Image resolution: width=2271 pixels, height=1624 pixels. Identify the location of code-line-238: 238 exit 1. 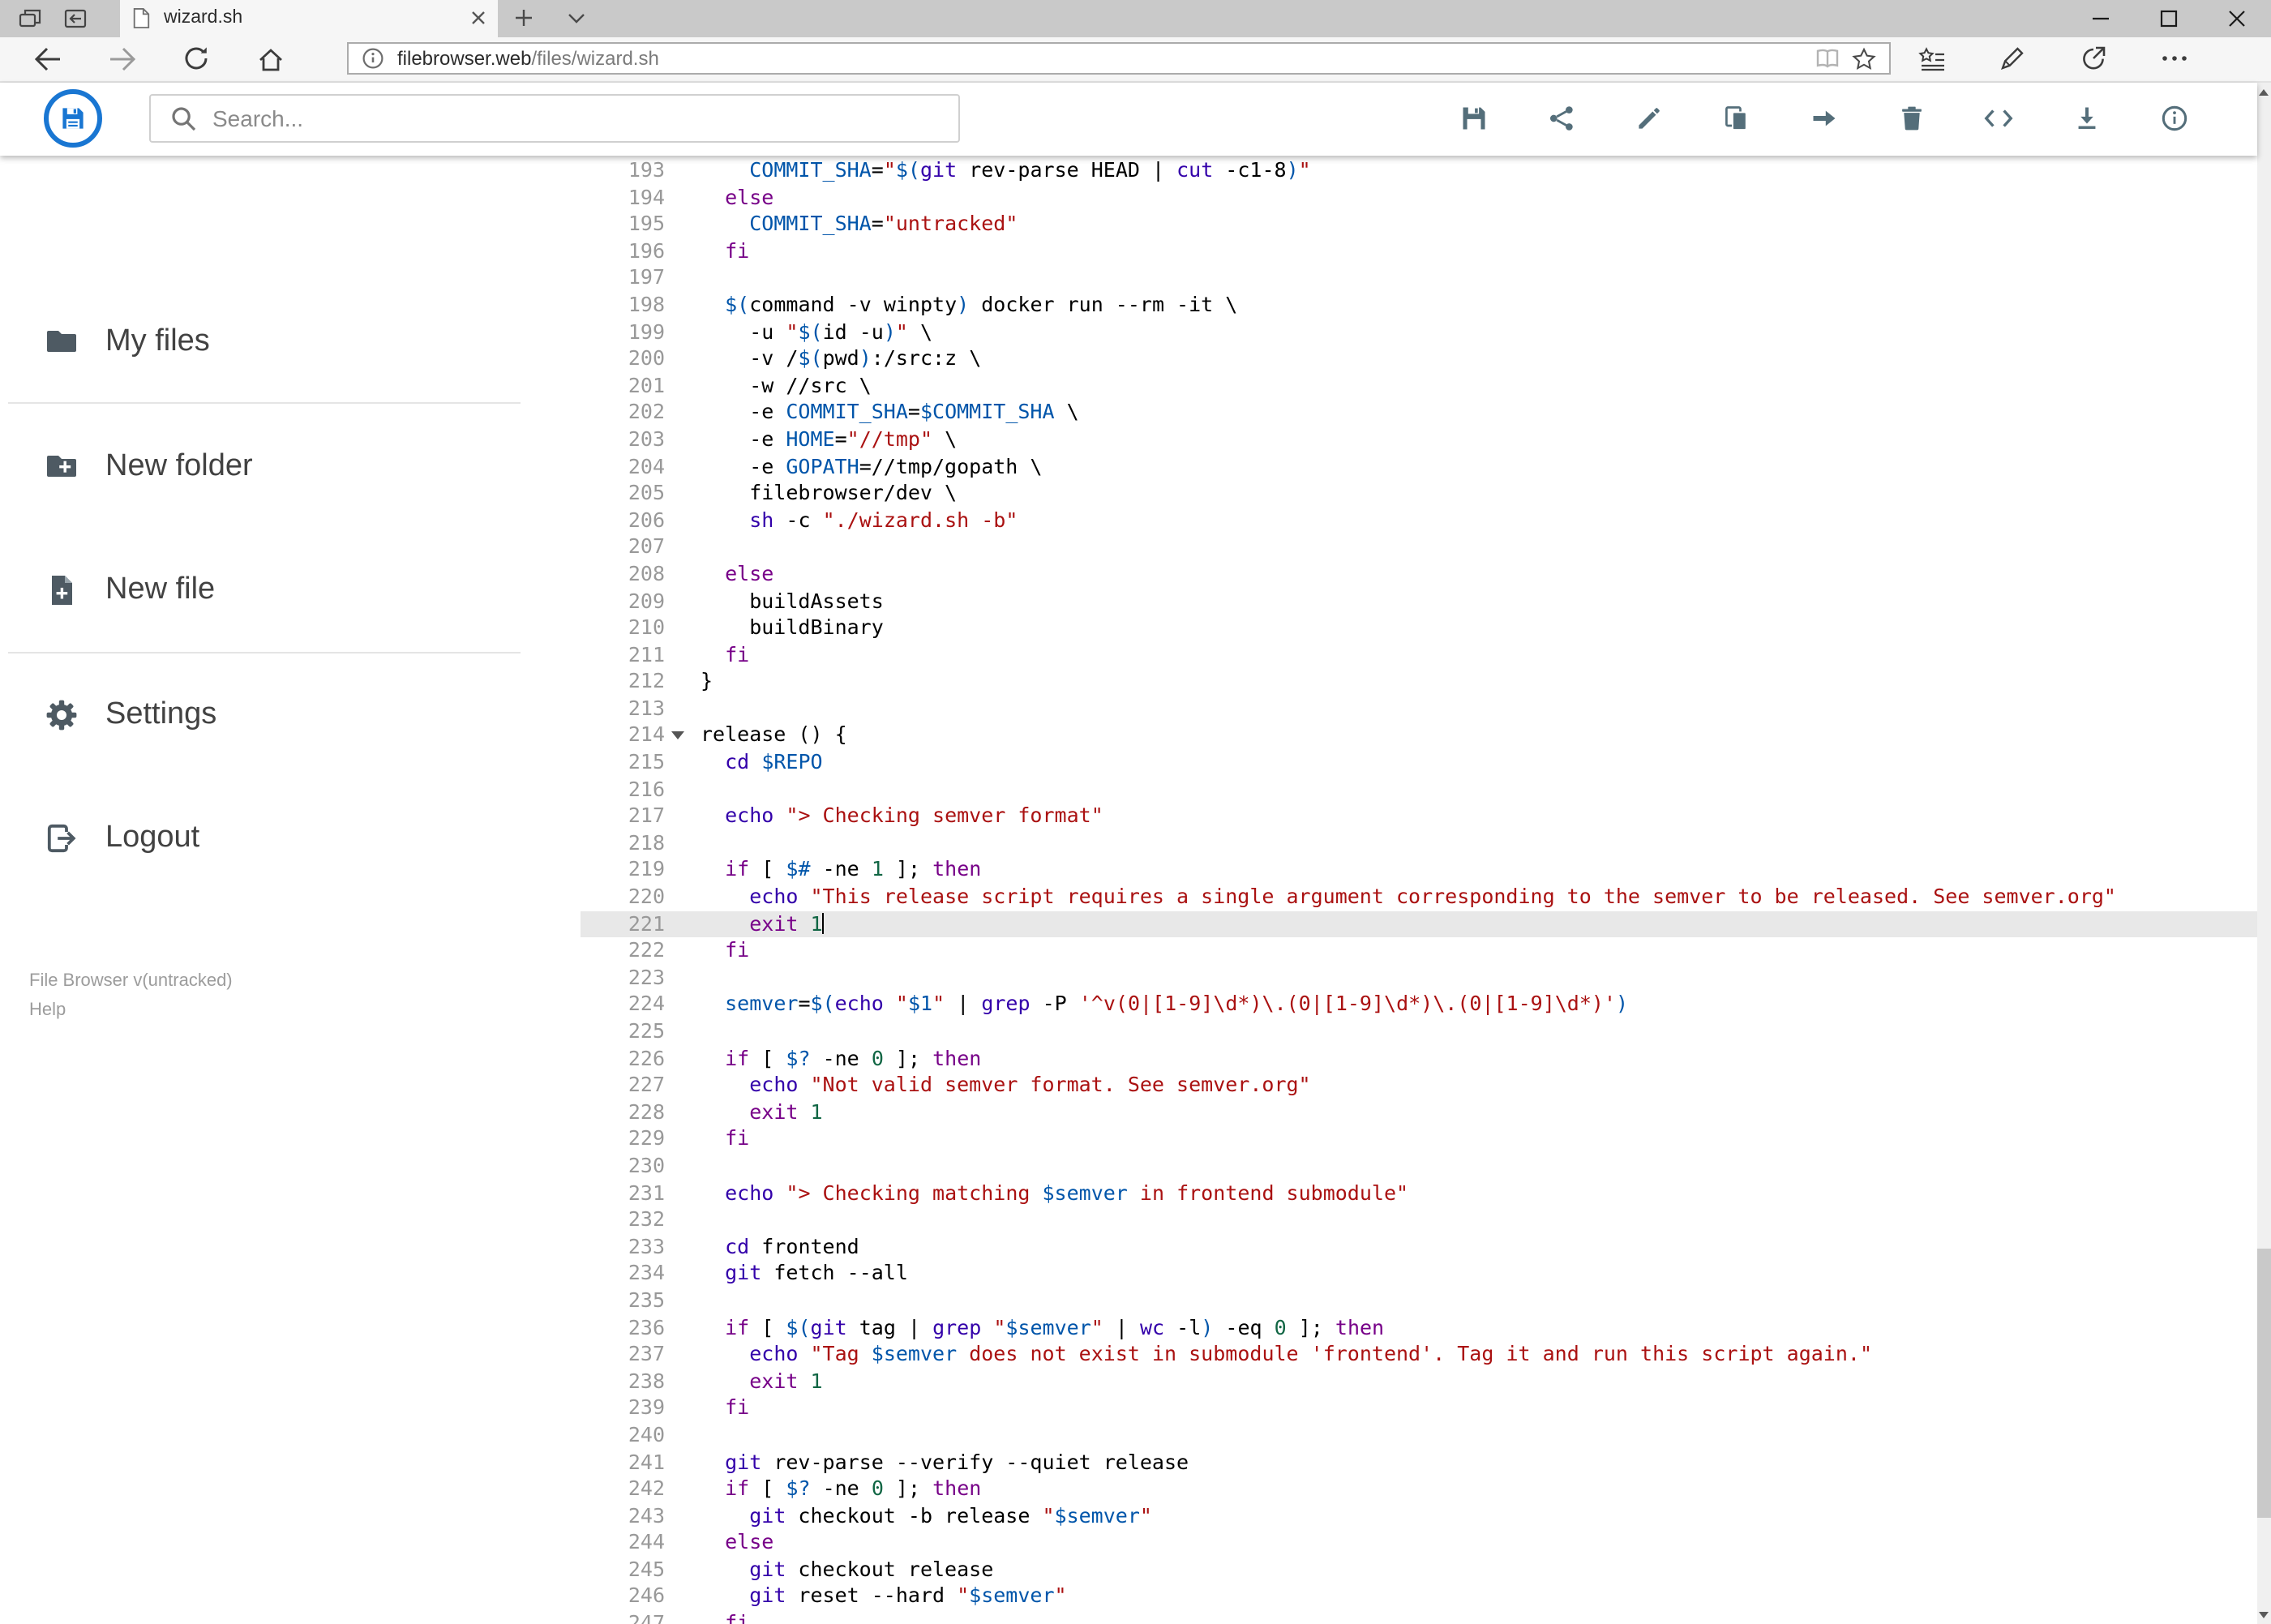
(1419, 1382).